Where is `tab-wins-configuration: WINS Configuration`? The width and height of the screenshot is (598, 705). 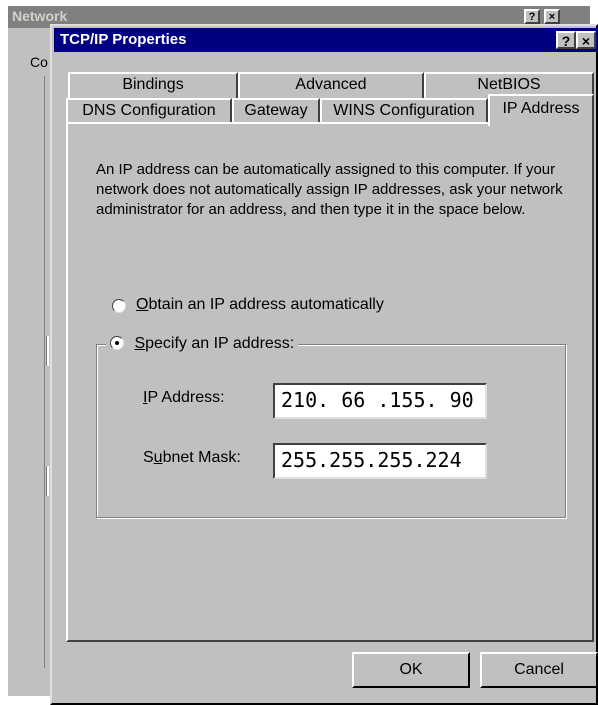 tab-wins-configuration: WINS Configuration is located at coordinates (404, 111).